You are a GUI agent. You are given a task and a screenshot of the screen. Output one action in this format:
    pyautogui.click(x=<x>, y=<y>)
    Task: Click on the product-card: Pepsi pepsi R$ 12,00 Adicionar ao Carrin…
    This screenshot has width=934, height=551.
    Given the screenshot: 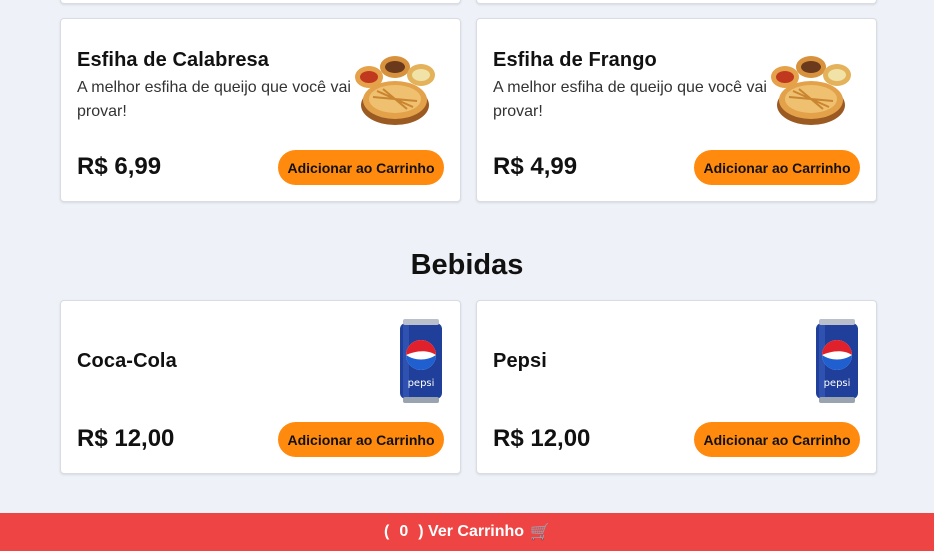 What is the action you would take?
    pyautogui.click(x=676, y=387)
    